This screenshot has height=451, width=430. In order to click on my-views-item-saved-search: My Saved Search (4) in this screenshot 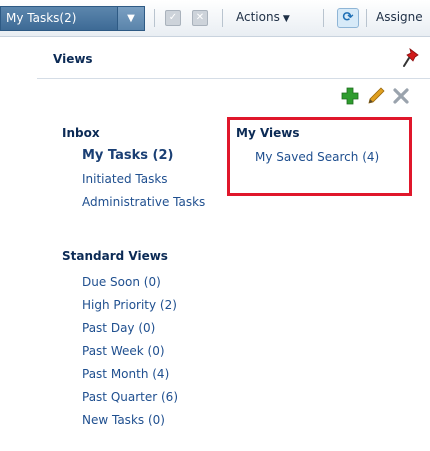, I will do `click(317, 157)`.